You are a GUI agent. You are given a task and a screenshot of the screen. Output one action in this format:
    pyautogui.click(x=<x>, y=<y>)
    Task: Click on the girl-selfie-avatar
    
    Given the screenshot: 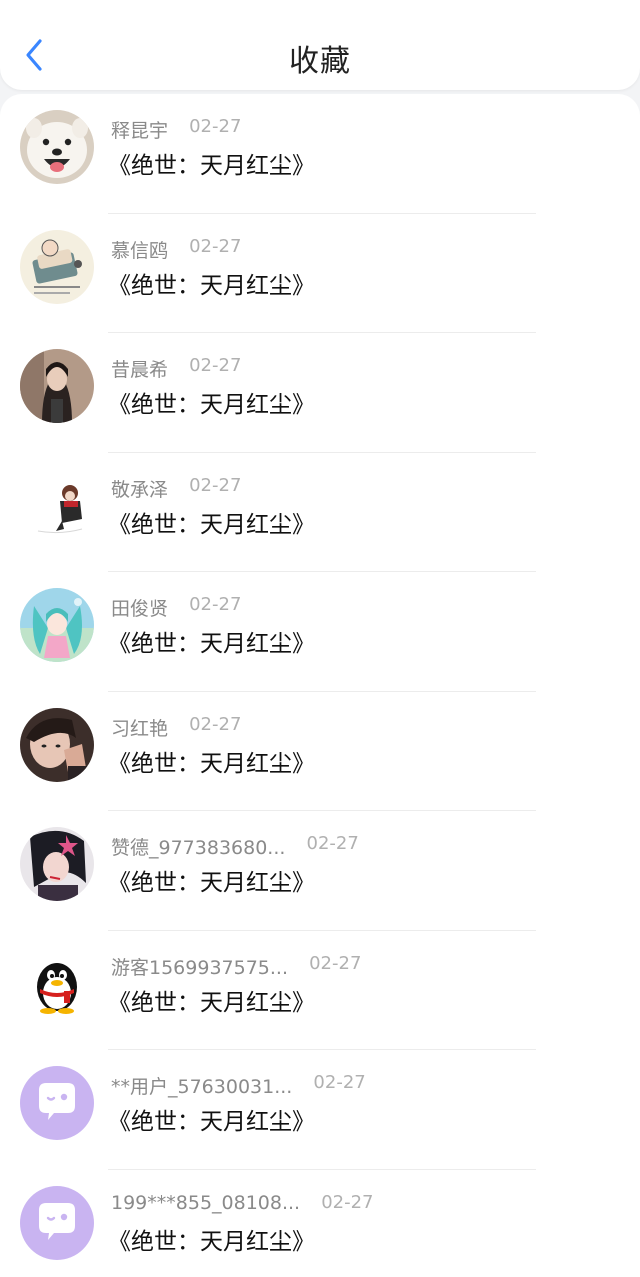 What is the action you would take?
    pyautogui.click(x=57, y=744)
    